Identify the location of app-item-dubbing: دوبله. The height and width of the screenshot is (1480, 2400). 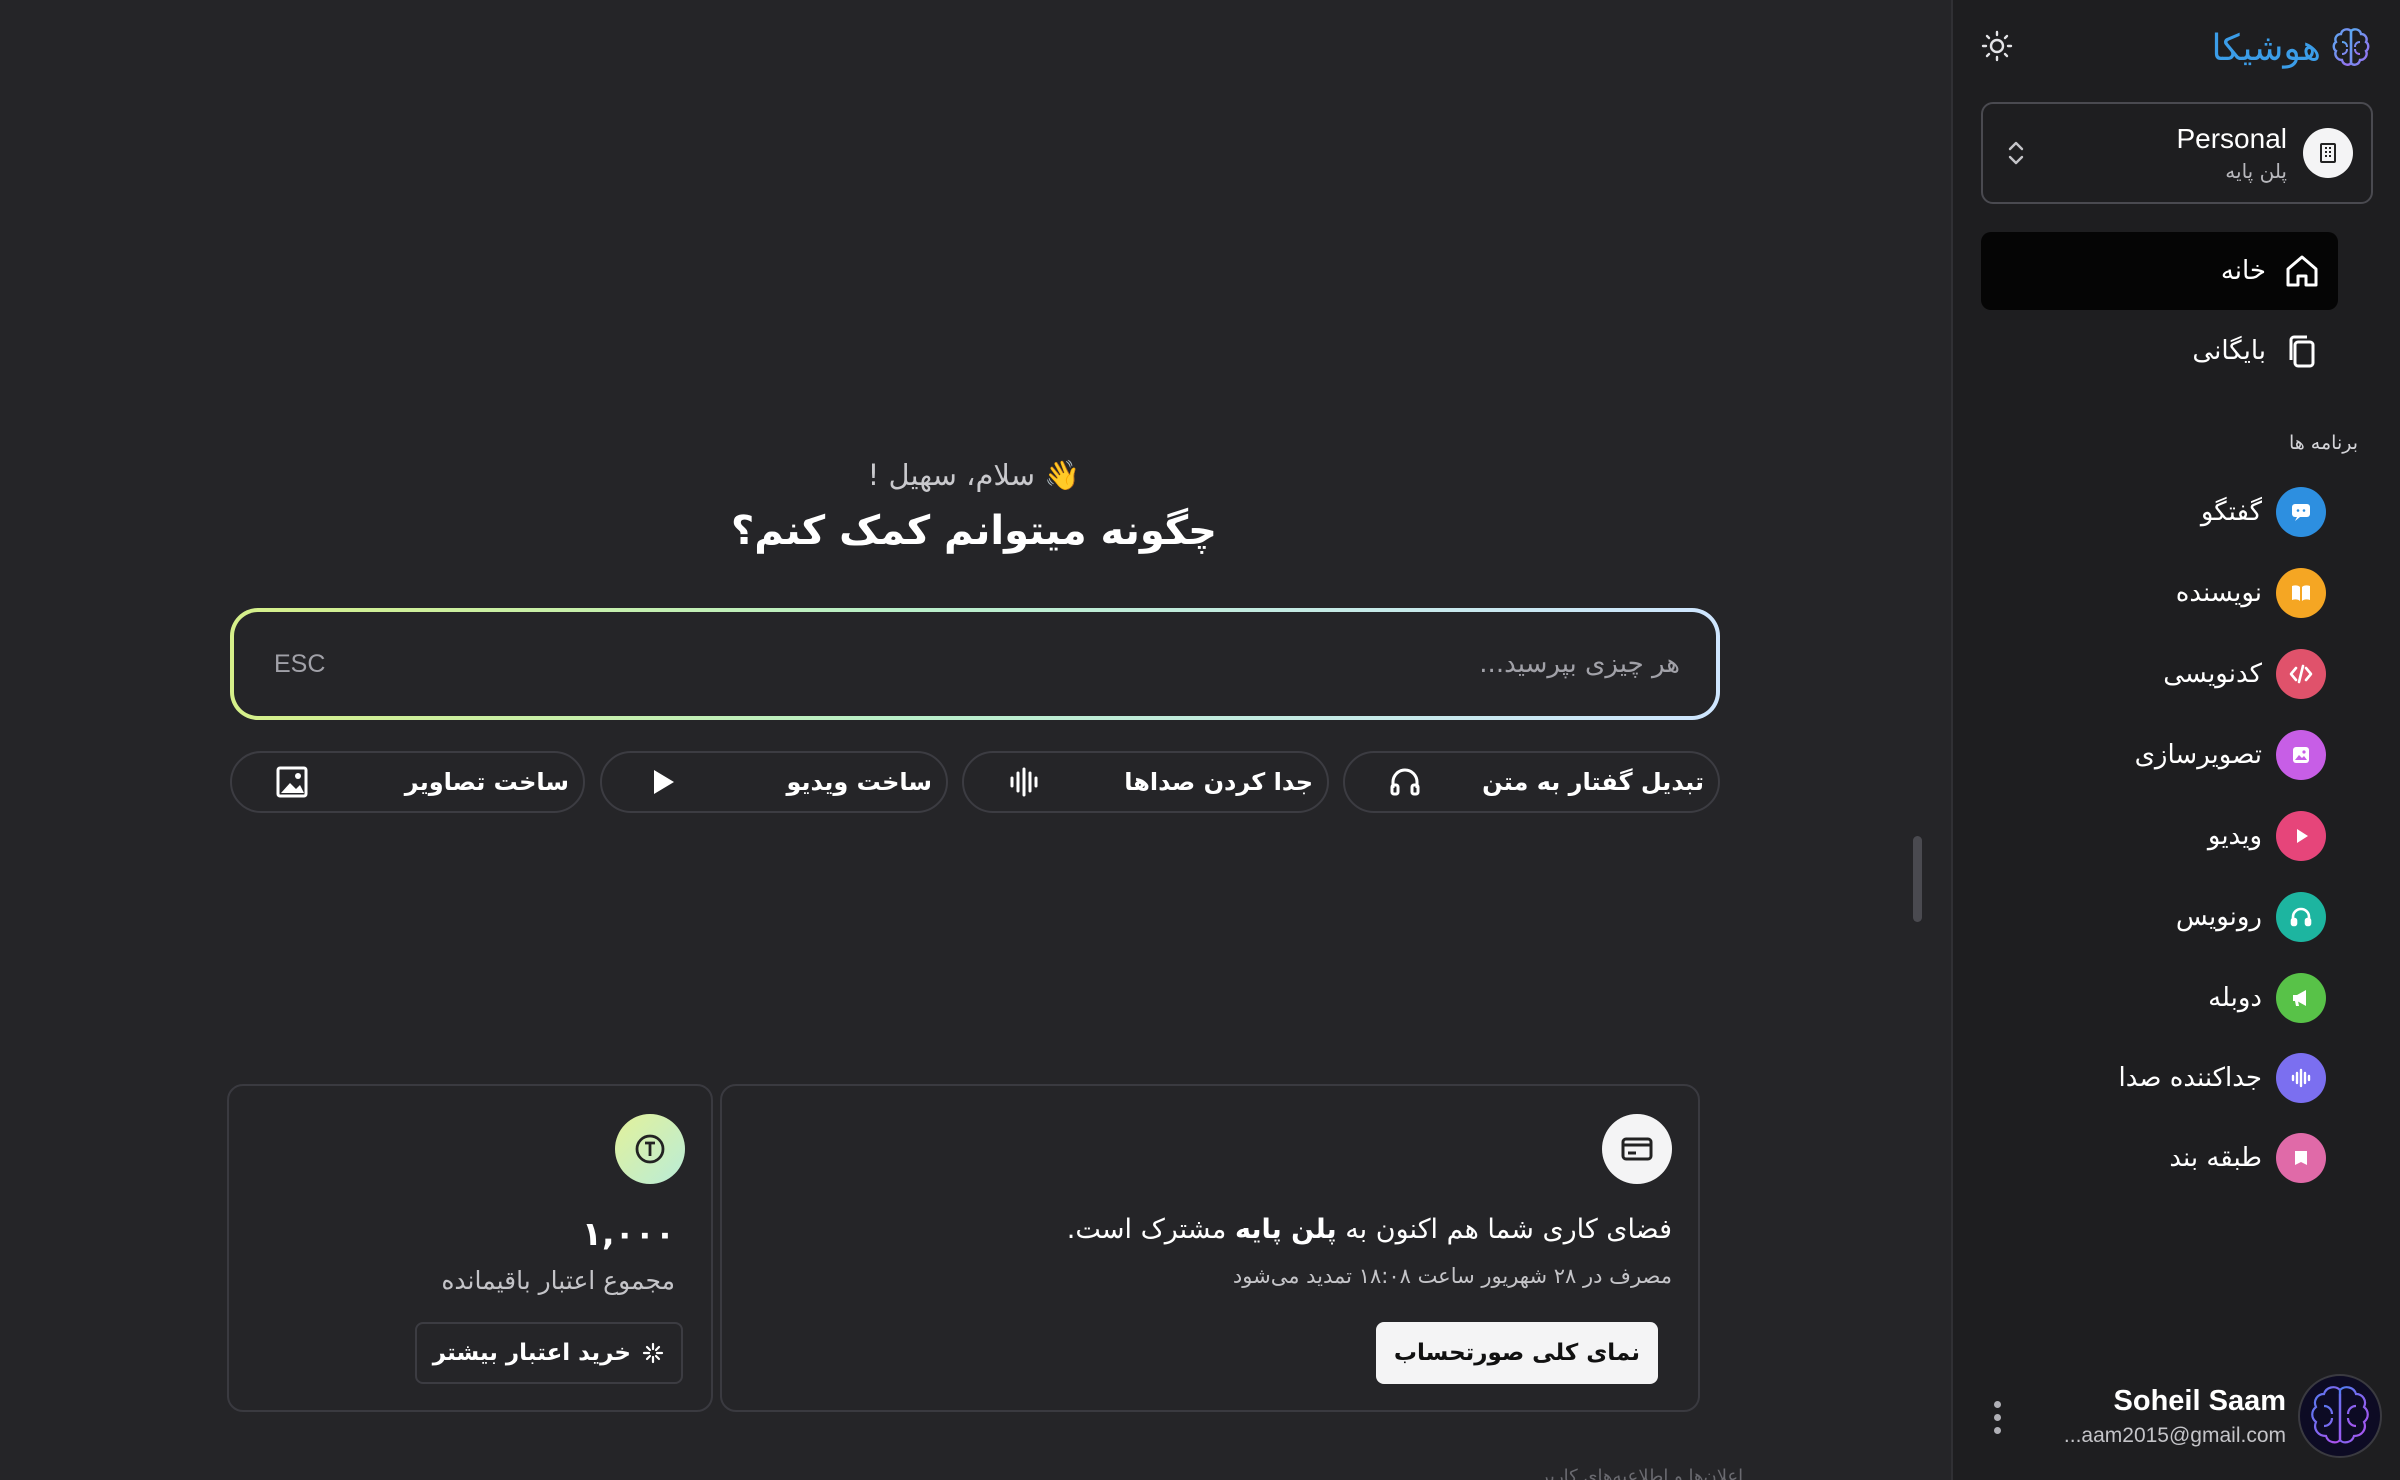
(2267, 998).